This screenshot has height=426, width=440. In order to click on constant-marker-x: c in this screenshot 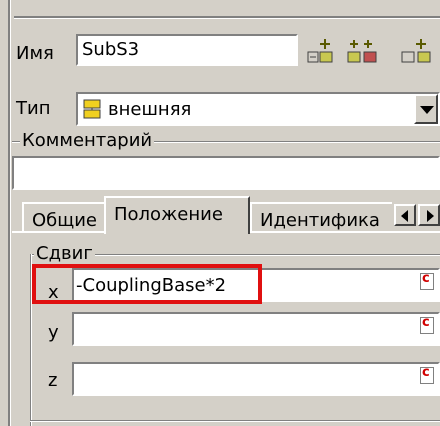, I will do `click(426, 278)`.